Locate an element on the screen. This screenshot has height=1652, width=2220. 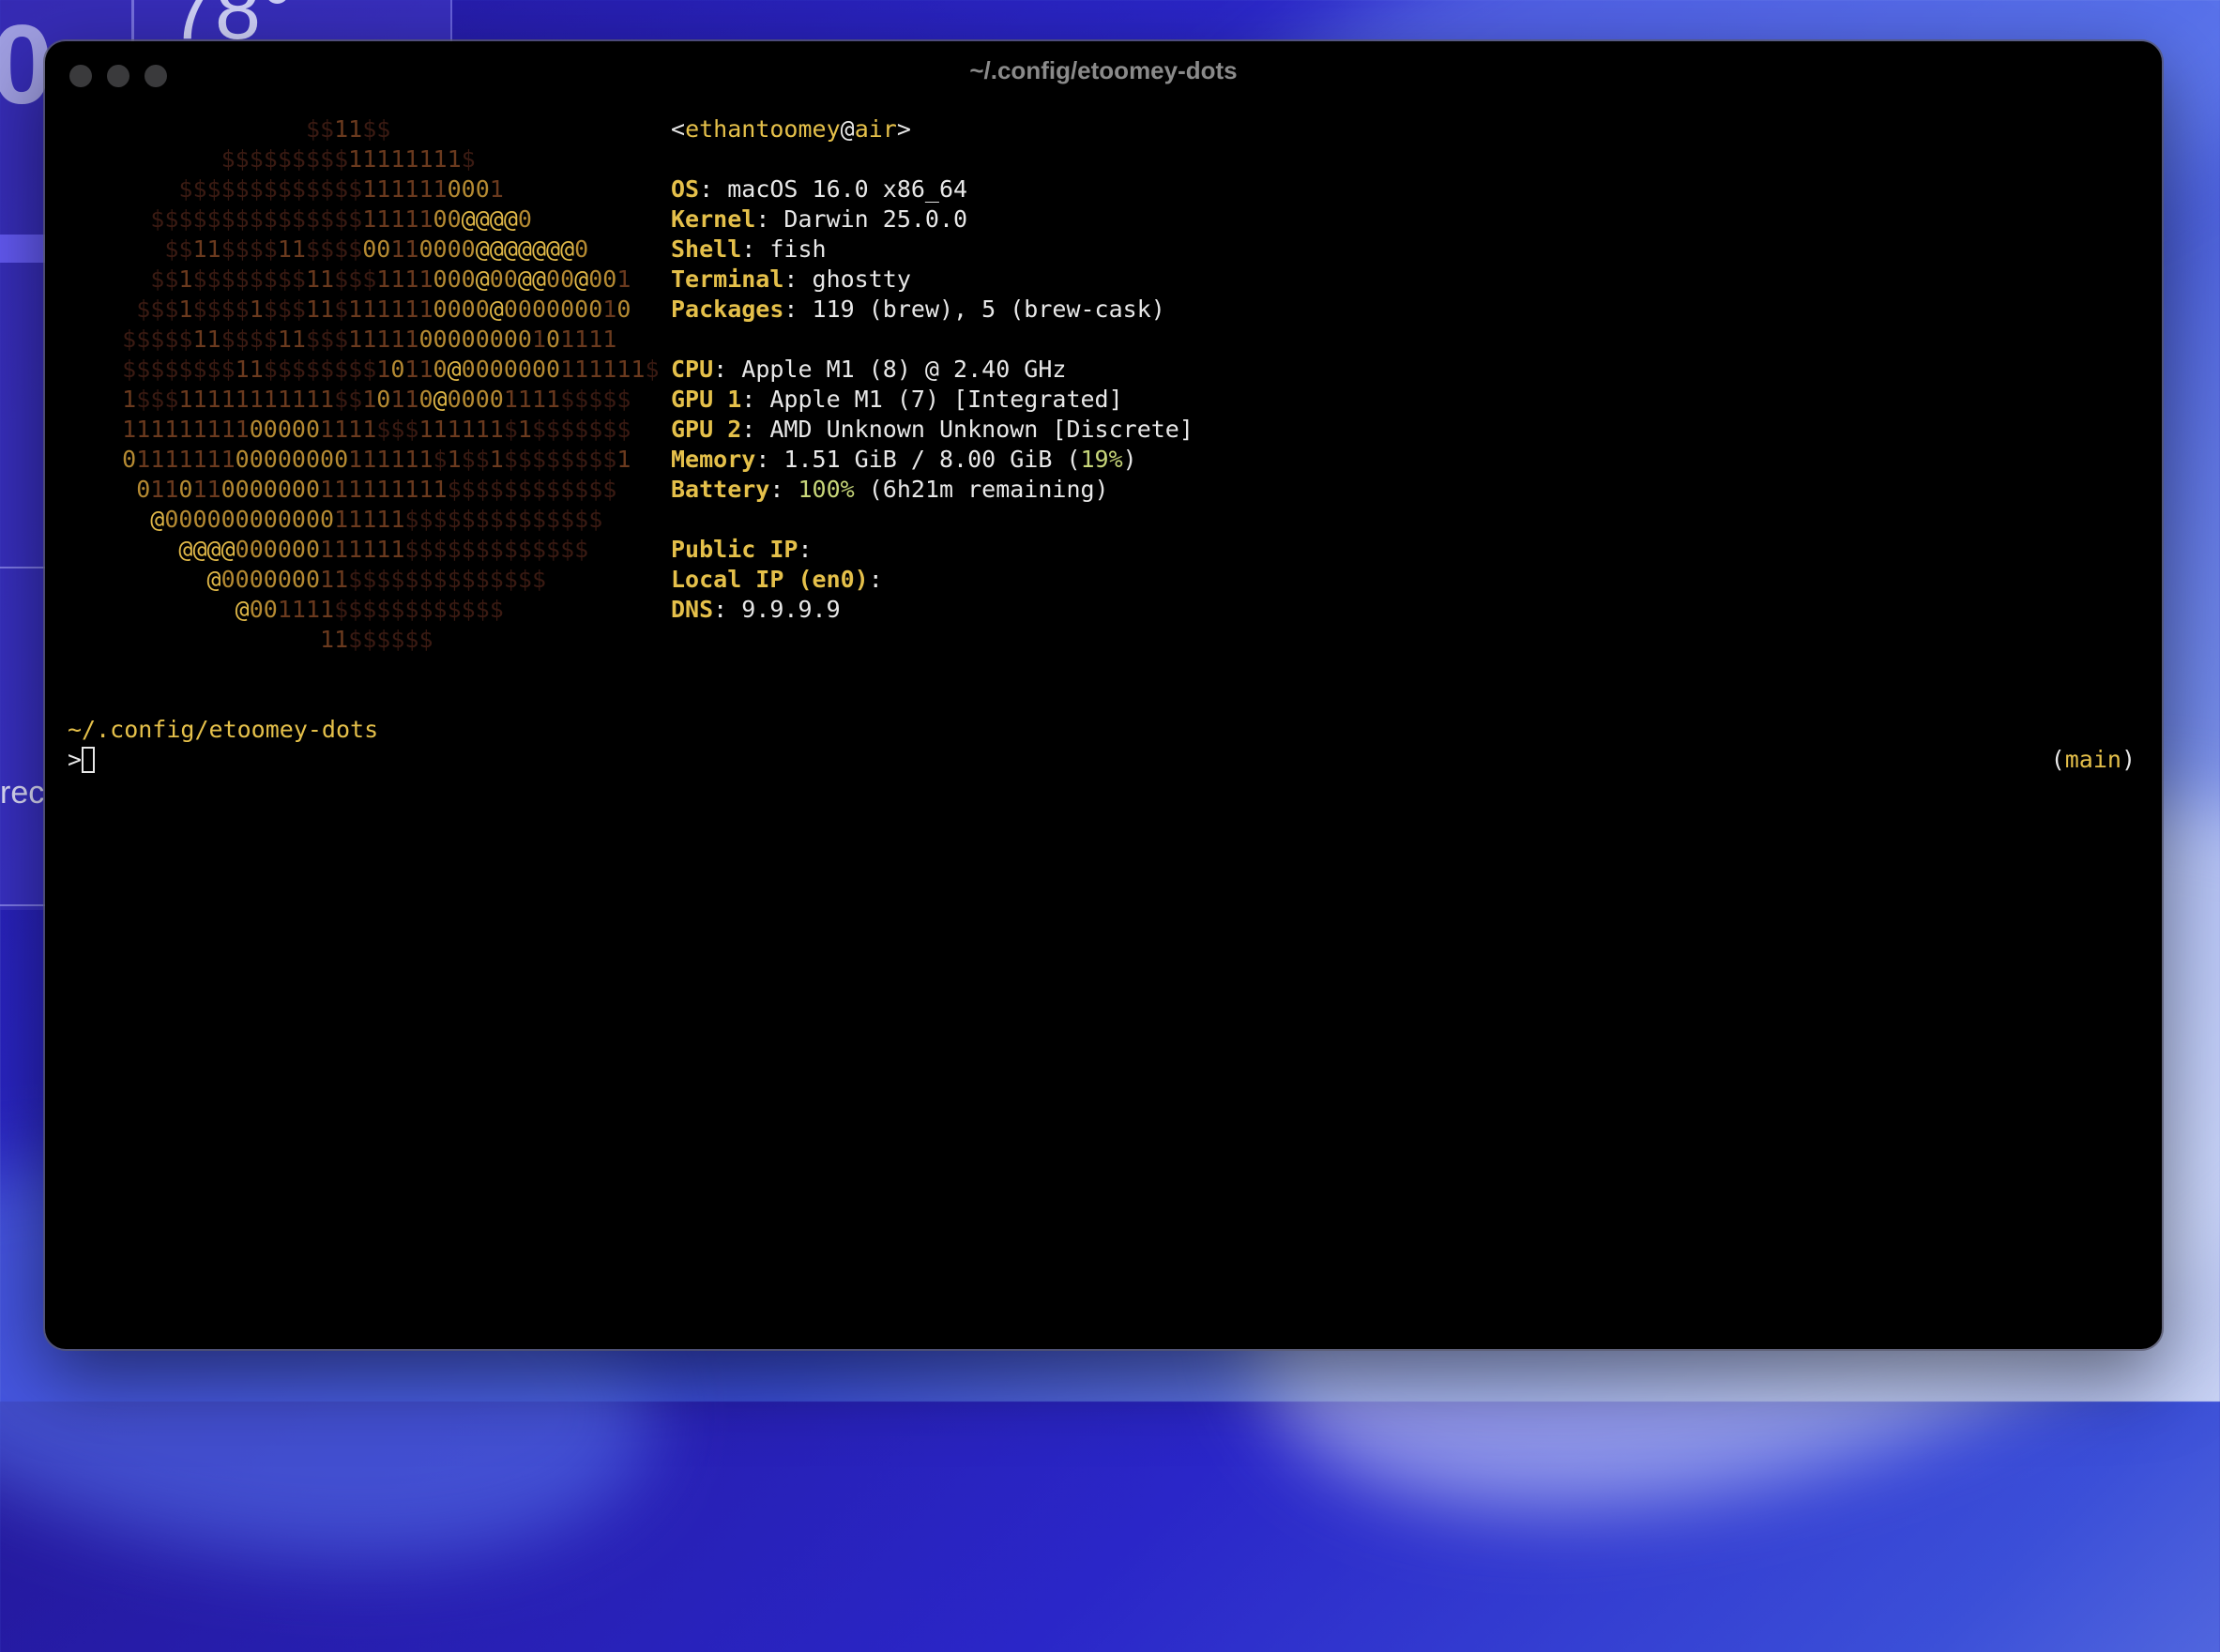
window-title: ~/.config/etoomey-dots is located at coordinates (1103, 70).